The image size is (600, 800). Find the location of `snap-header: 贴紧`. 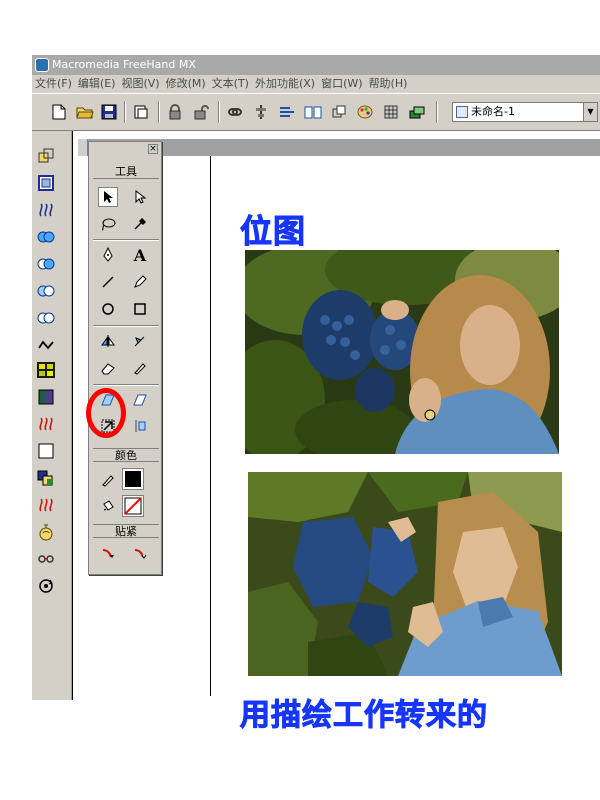

snap-header: 贴紧 is located at coordinates (126, 531).